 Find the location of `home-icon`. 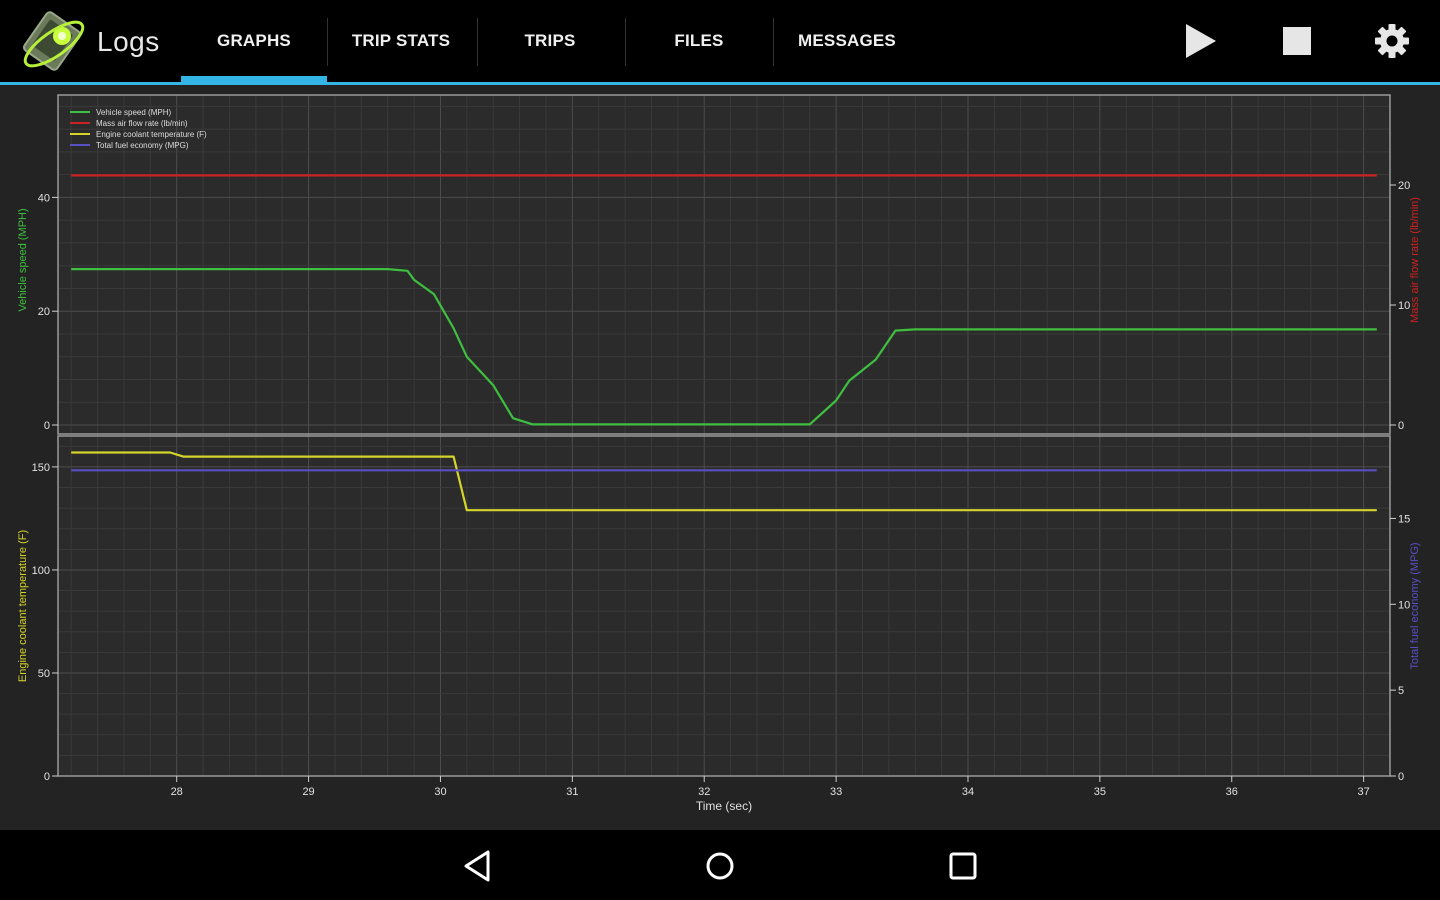

home-icon is located at coordinates (720, 866).